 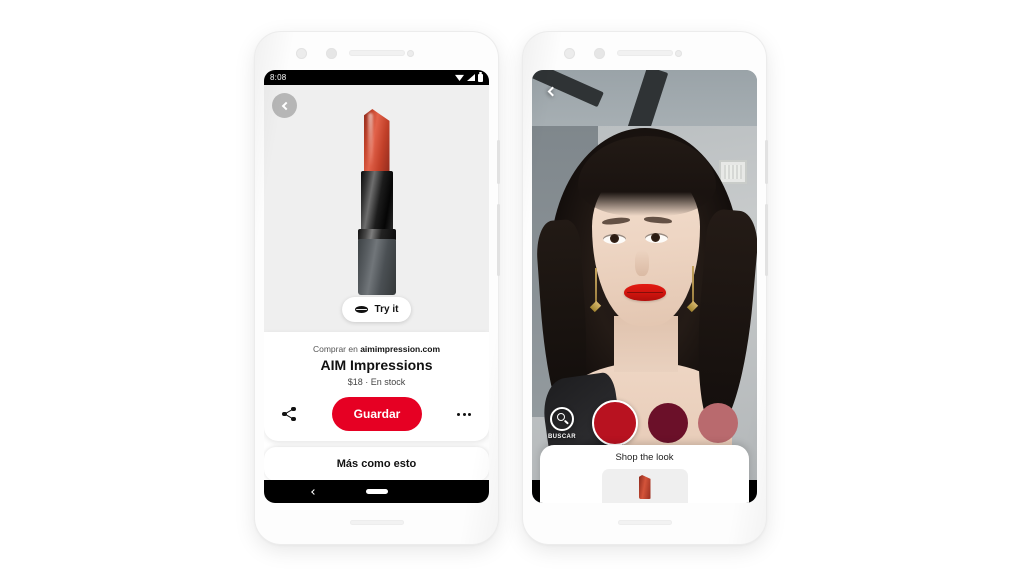 I want to click on nav-back-icon, so click(x=314, y=491).